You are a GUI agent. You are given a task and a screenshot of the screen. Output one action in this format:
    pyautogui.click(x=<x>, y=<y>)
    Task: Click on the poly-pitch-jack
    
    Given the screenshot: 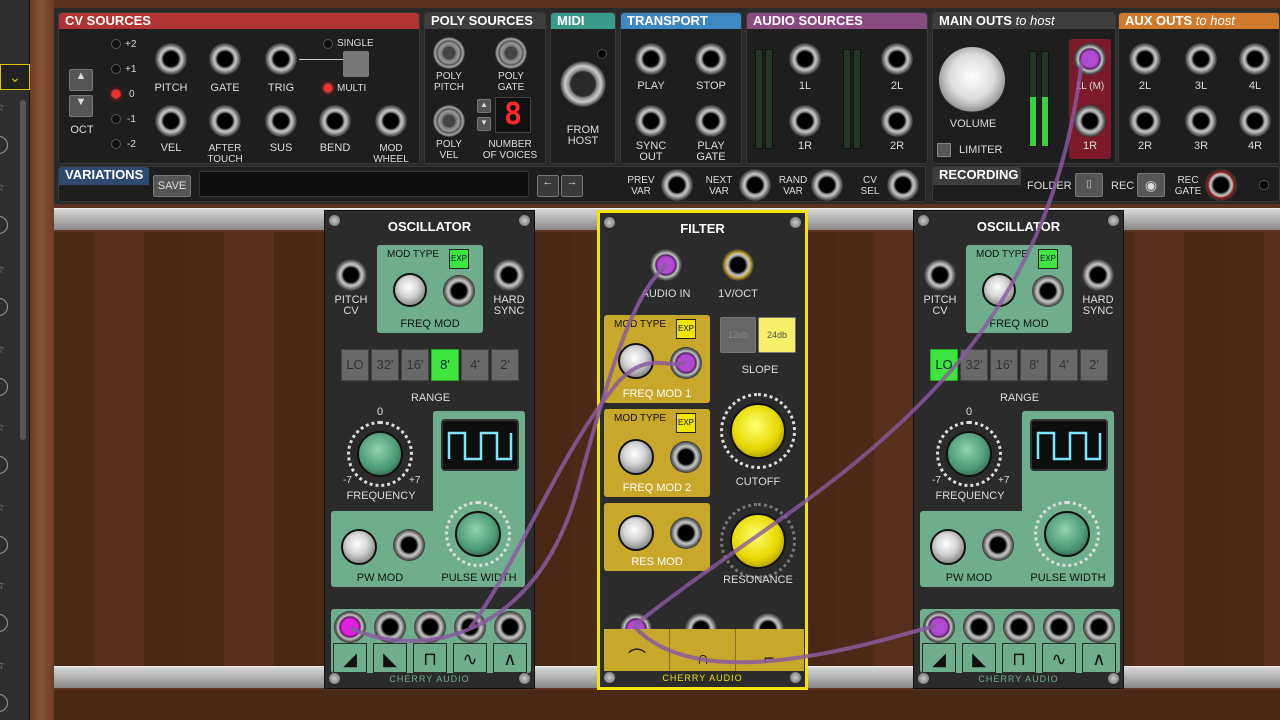 What is the action you would take?
    pyautogui.click(x=449, y=53)
    